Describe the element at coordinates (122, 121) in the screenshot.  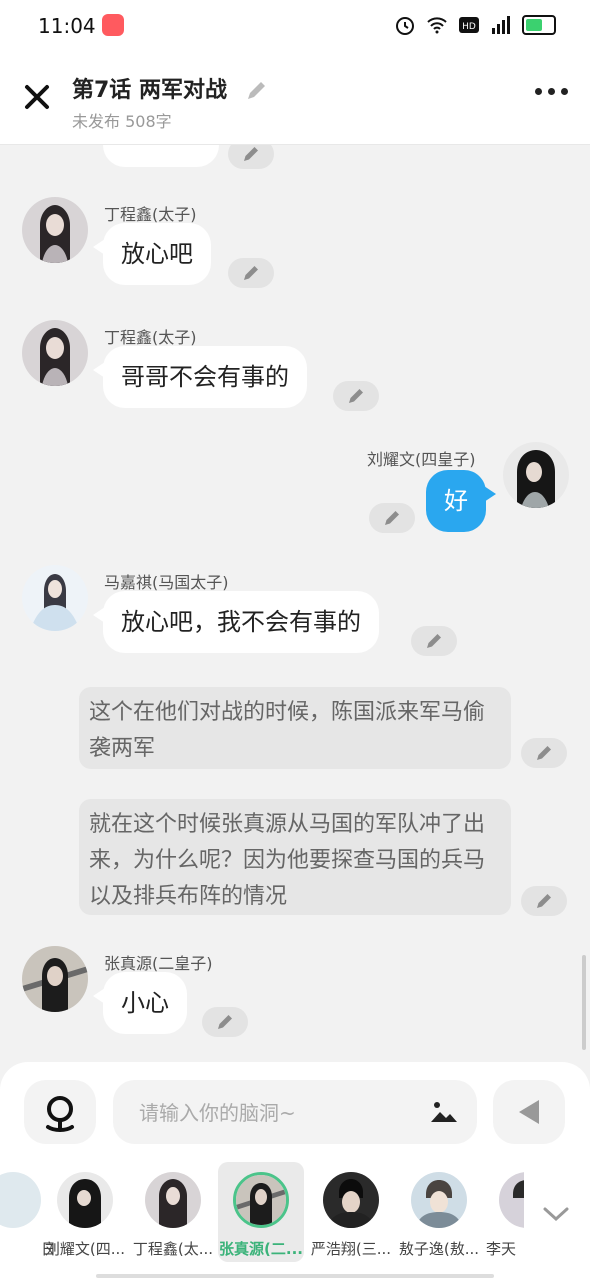
I see `chapter-status: 未发布 508字` at that location.